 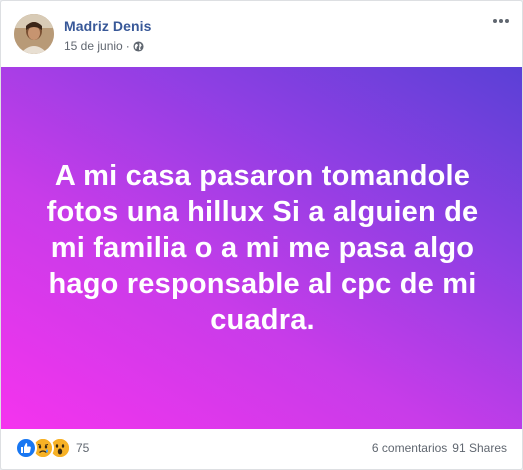 I want to click on post-stats: 6 comentarios 91 Shares, so click(x=439, y=448).